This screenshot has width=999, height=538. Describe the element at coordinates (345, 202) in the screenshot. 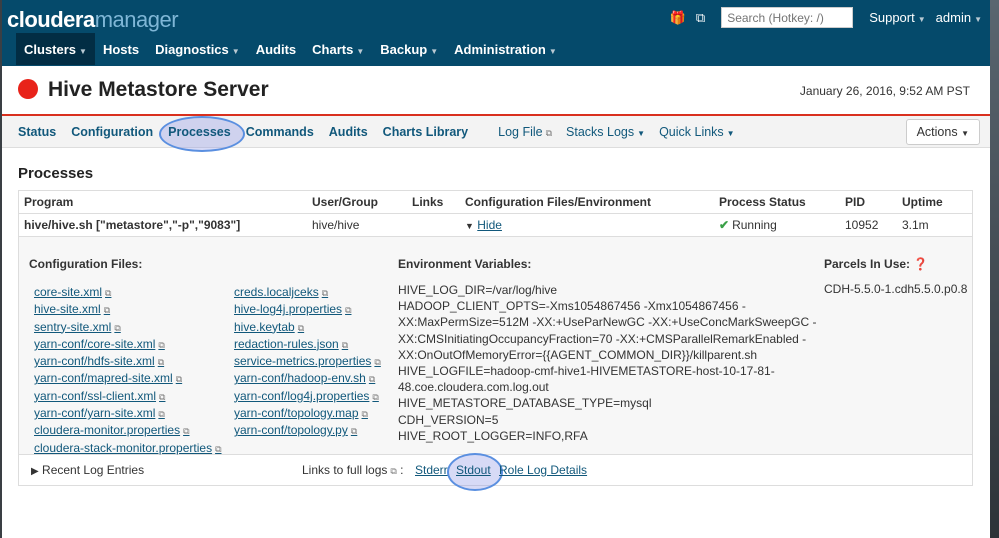

I see `col-user: User/Group` at that location.